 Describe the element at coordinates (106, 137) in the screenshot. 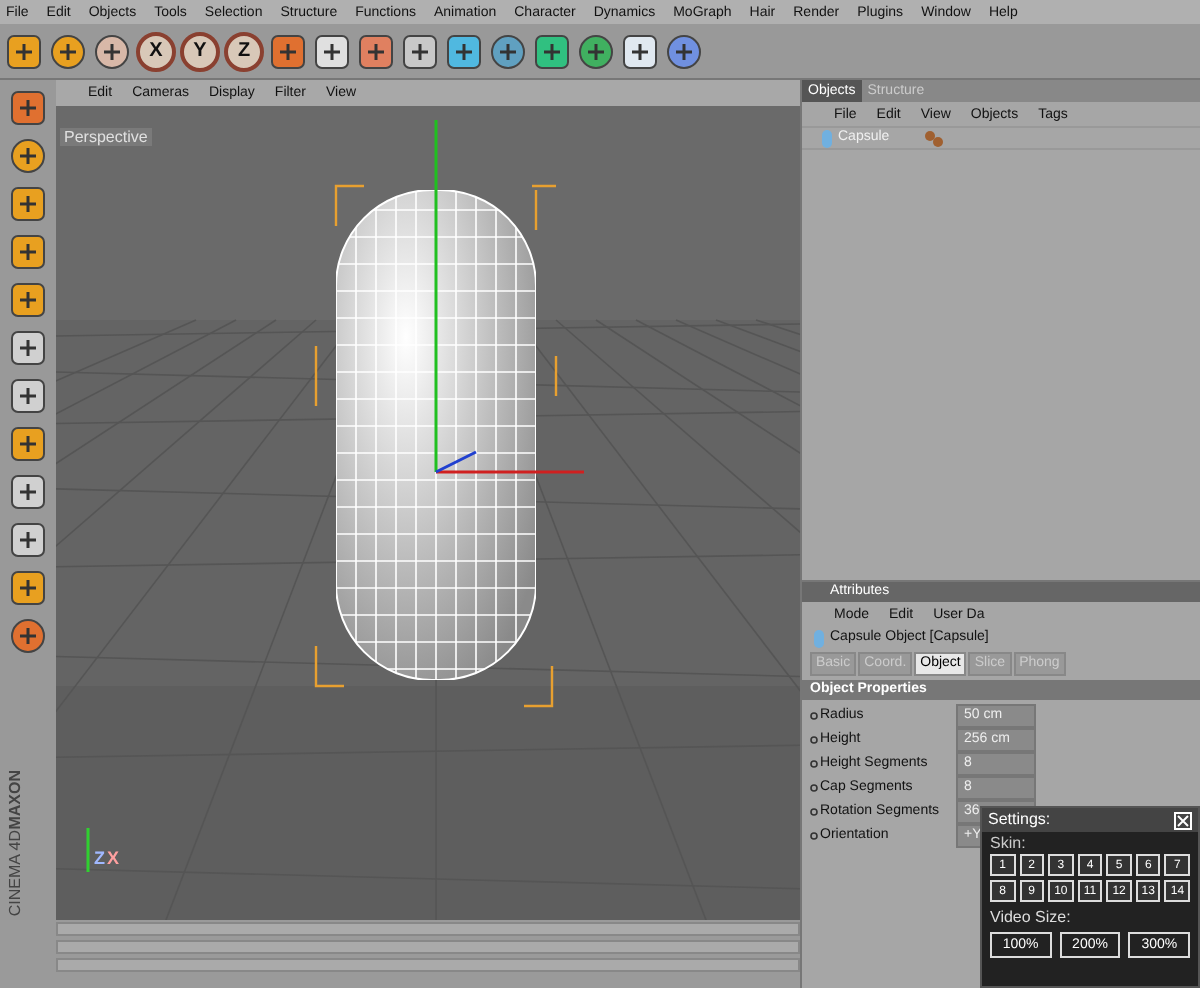

I see `viewport-label: Perspective` at that location.